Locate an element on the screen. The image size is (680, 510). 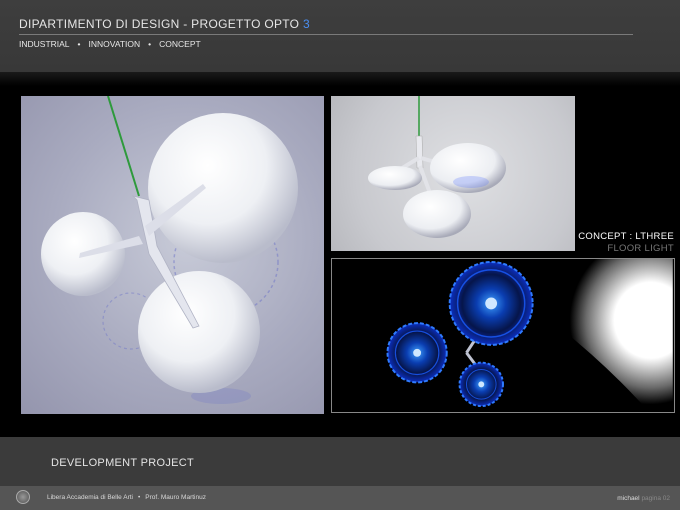
tag-list: INDUSTRIAL • INNOVATION • CONCEPT is located at coordinates (110, 44).